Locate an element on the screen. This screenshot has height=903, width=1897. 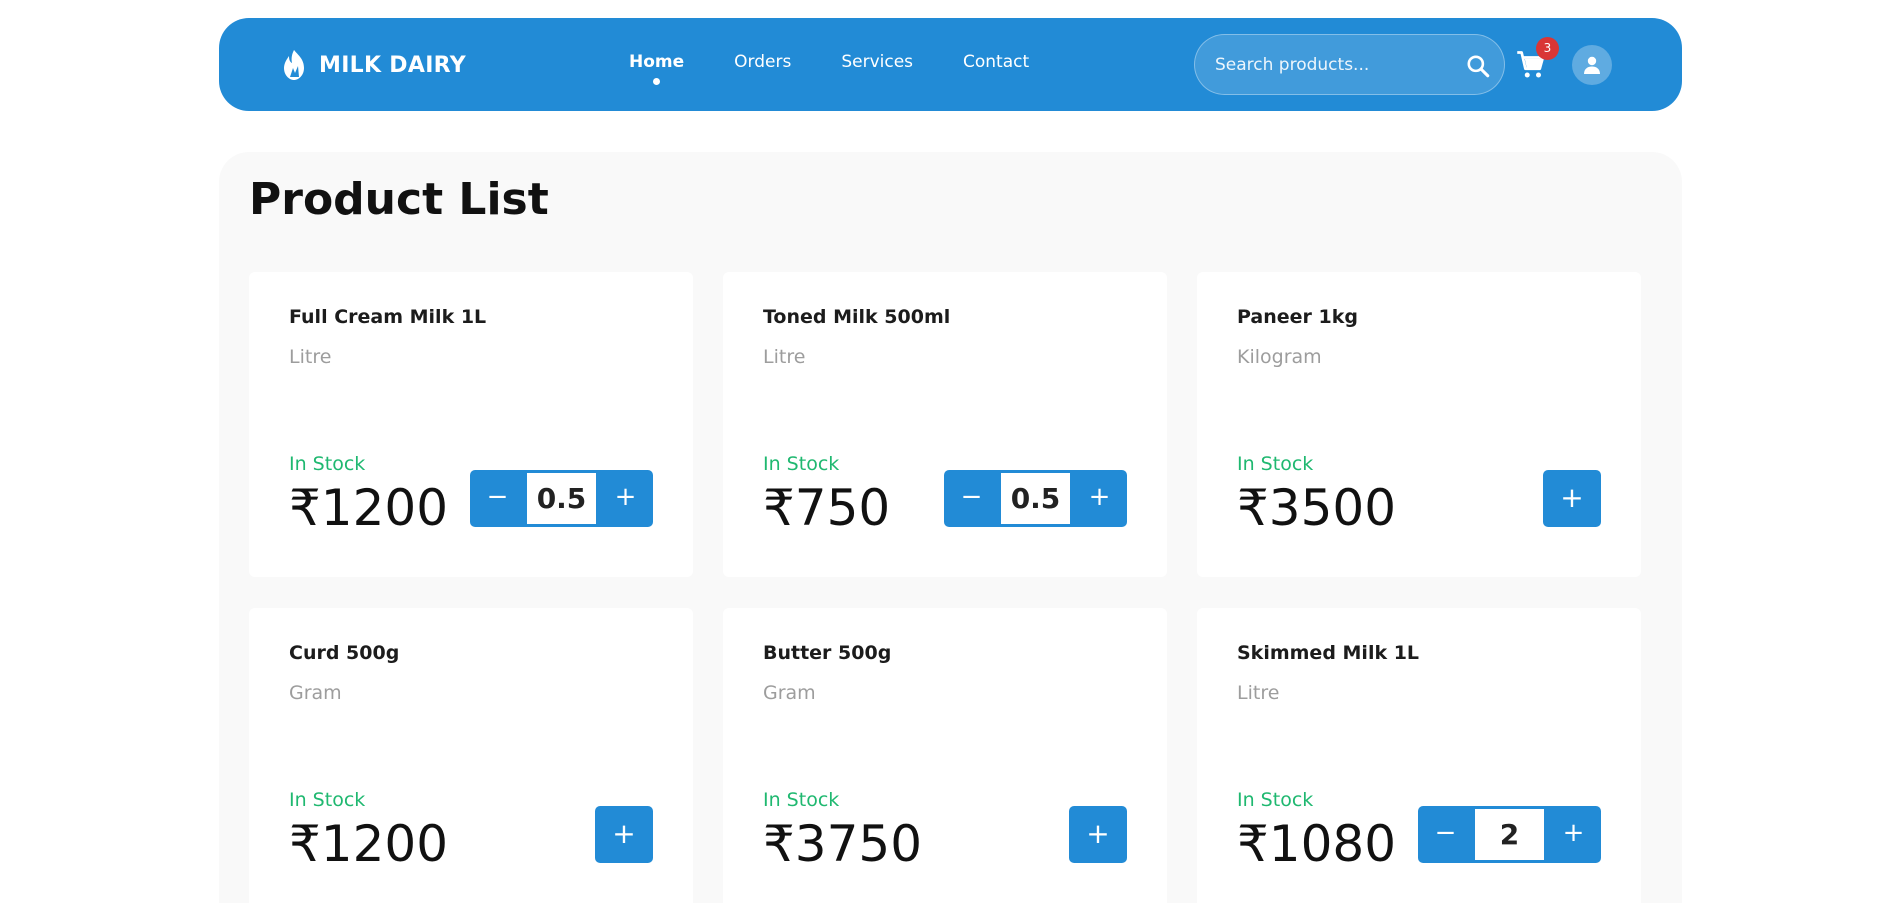
product-price: ₹1080 is located at coordinates (1317, 844).